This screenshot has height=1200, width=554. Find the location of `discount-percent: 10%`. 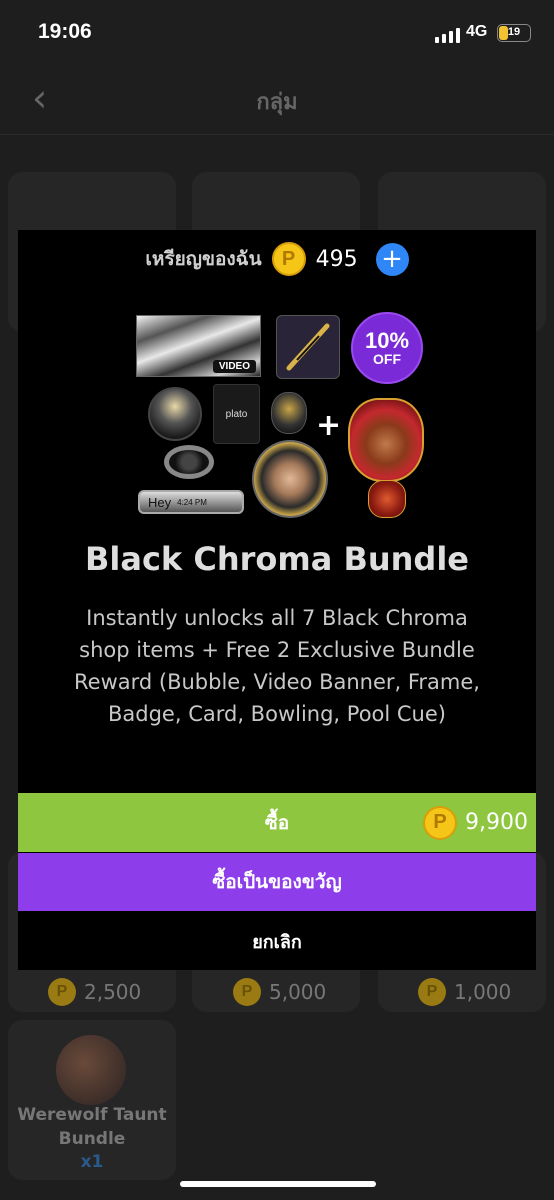

discount-percent: 10% is located at coordinates (387, 340).